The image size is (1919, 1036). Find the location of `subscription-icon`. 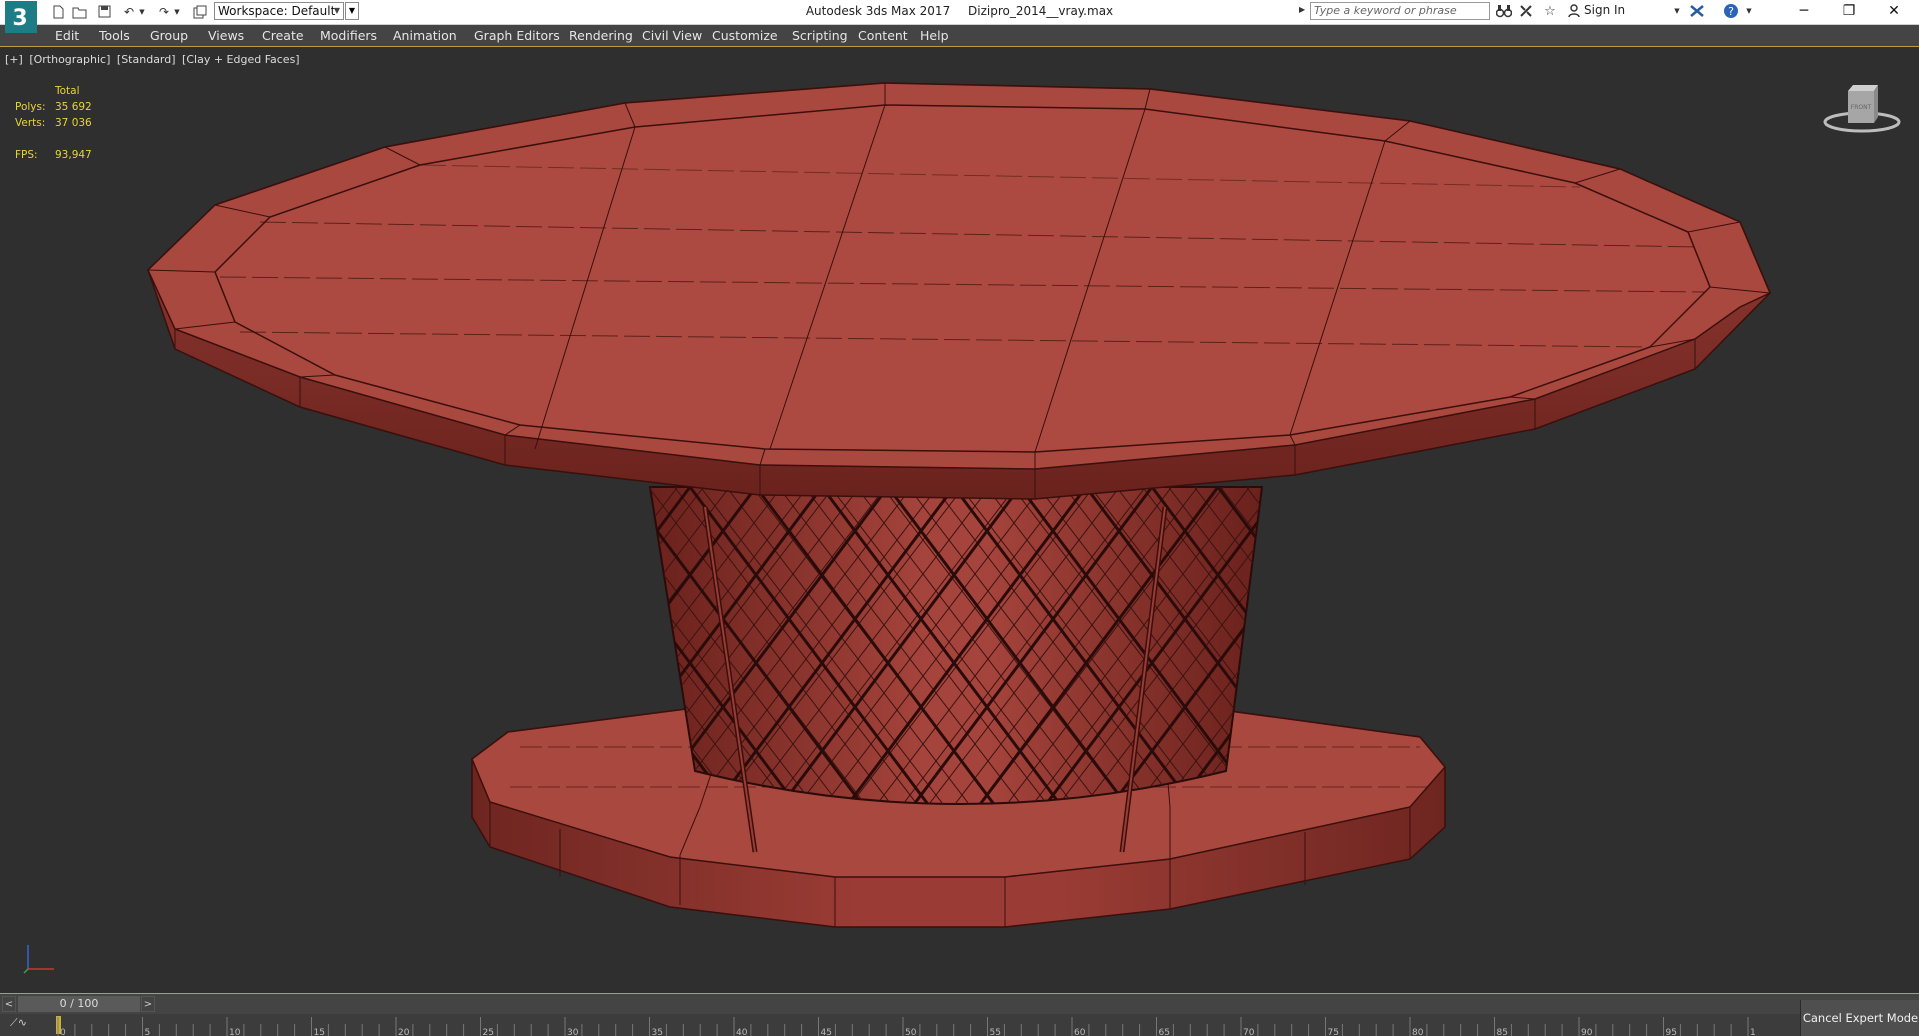

subscription-icon is located at coordinates (1526, 11).